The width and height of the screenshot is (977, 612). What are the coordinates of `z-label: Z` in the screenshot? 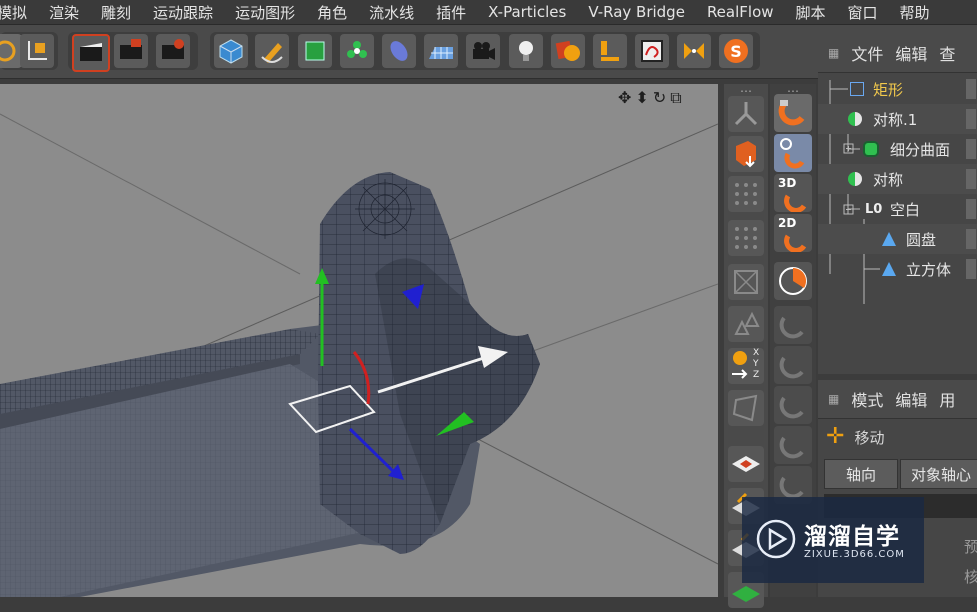 It's located at (756, 375).